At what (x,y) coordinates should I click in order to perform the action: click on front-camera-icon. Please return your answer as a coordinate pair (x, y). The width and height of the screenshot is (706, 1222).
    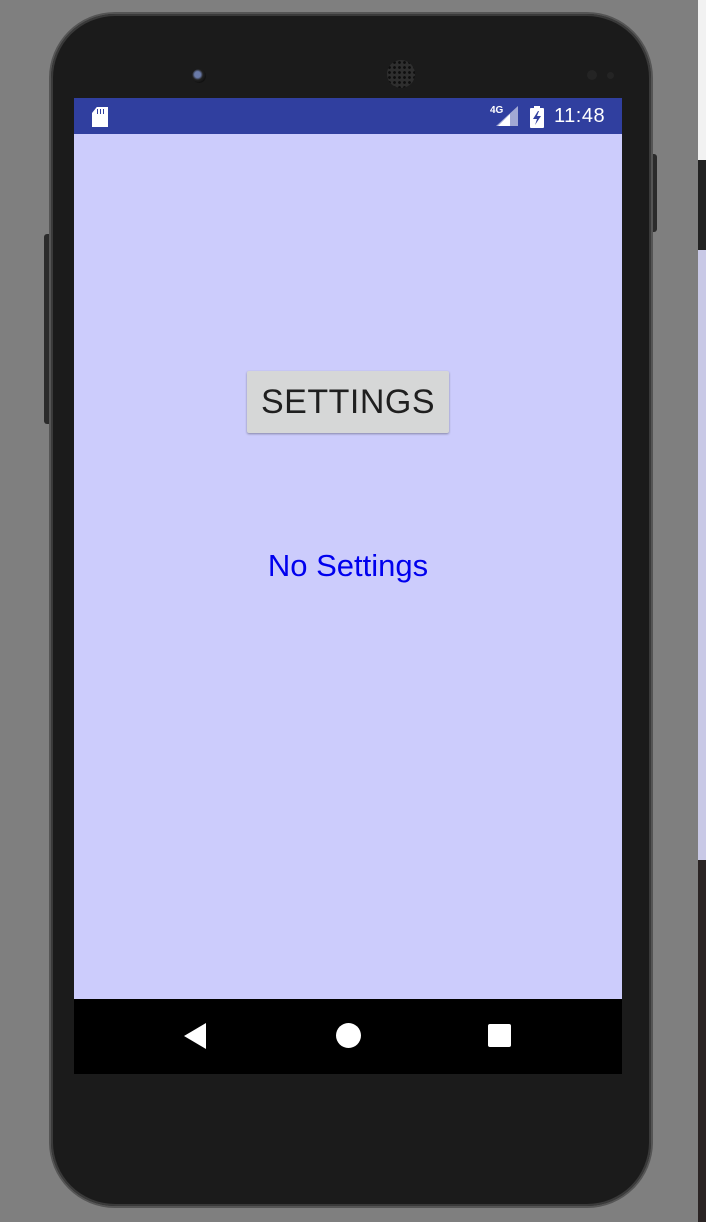
    Looking at the image, I should click on (199, 76).